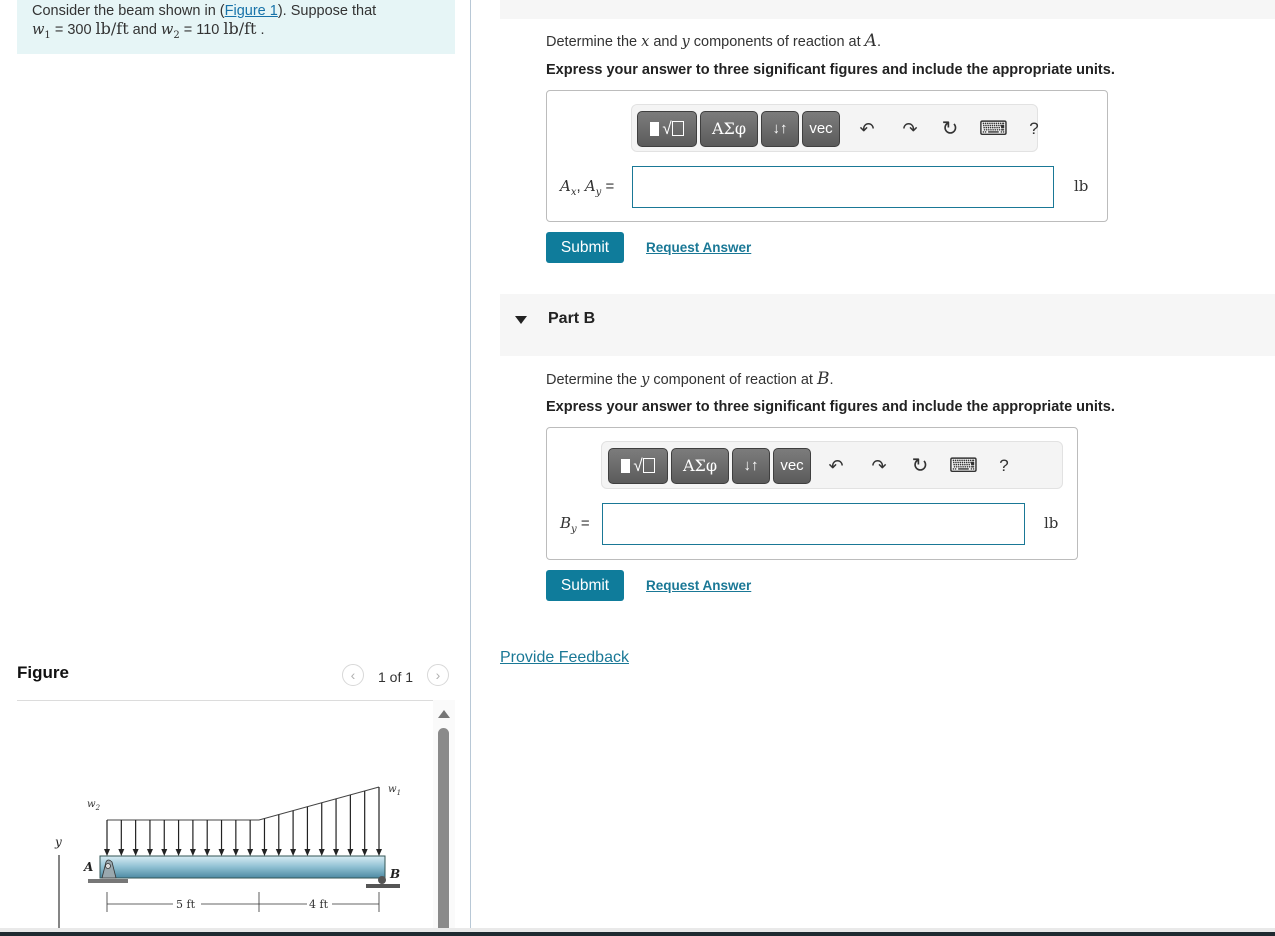 This screenshot has width=1275, height=936. I want to click on figure-link: Figure 1, so click(251, 11).